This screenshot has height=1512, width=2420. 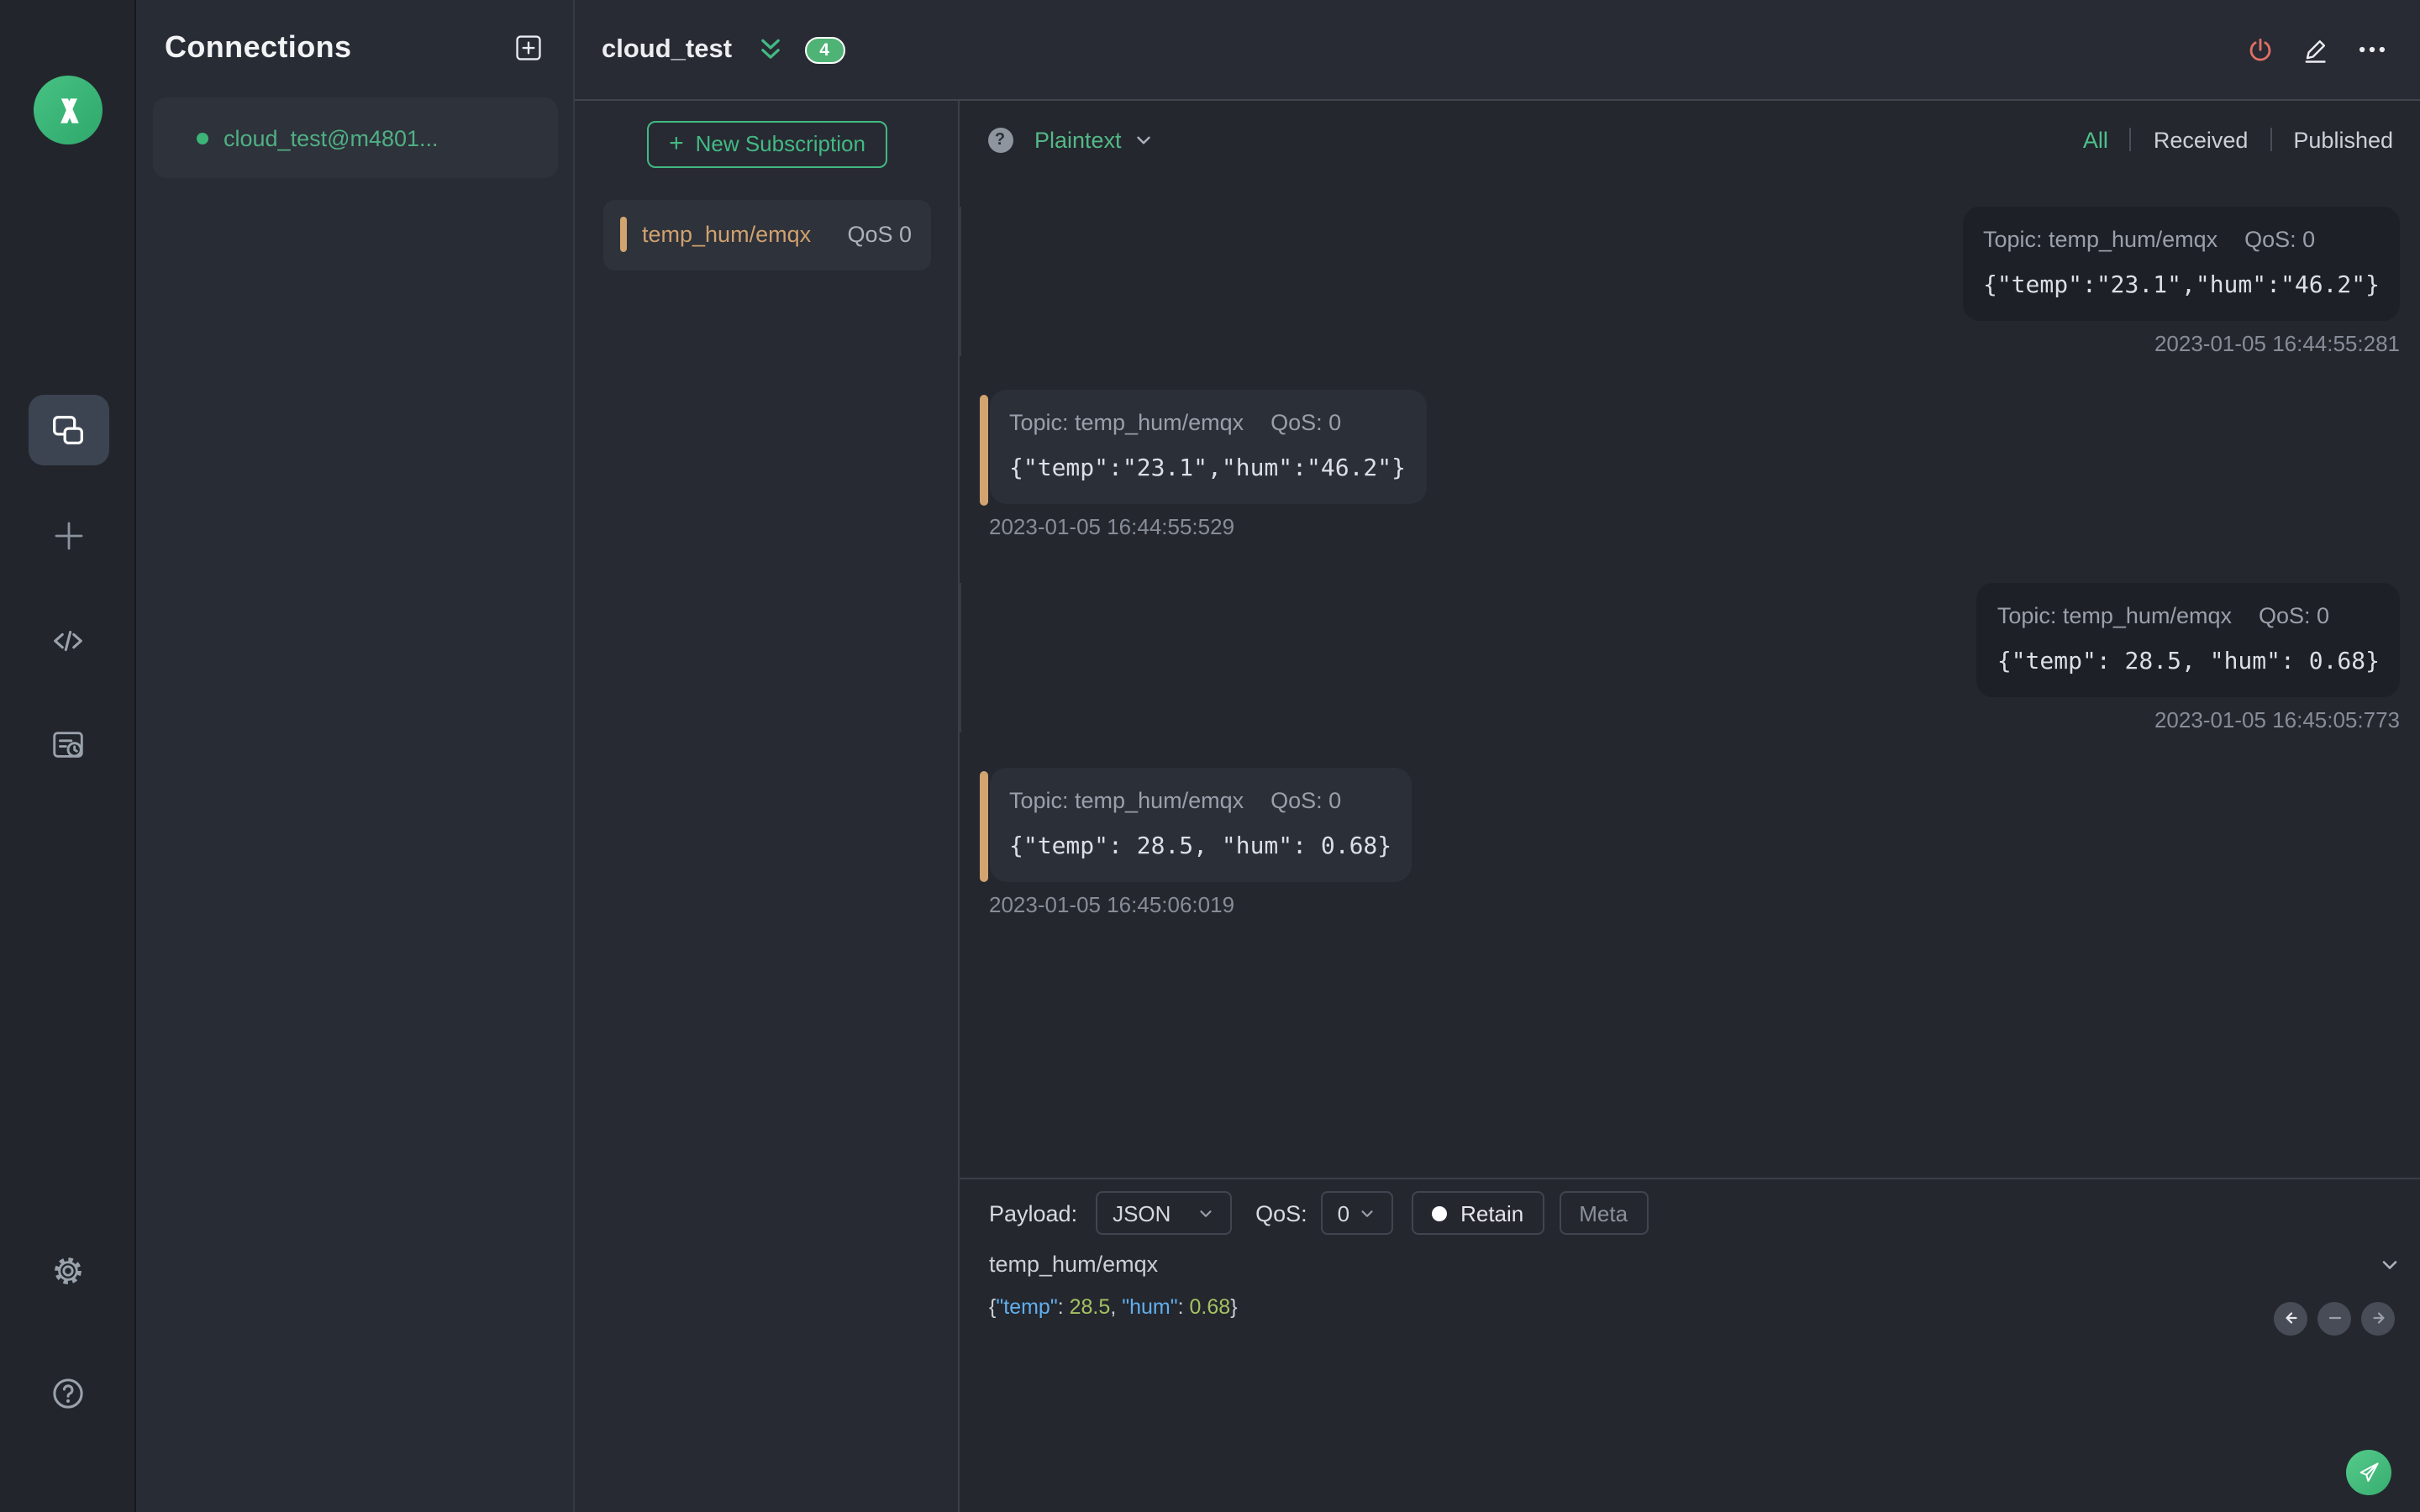 What do you see at coordinates (1090, 1307) in the screenshot?
I see `payload-token: 28.5` at bounding box center [1090, 1307].